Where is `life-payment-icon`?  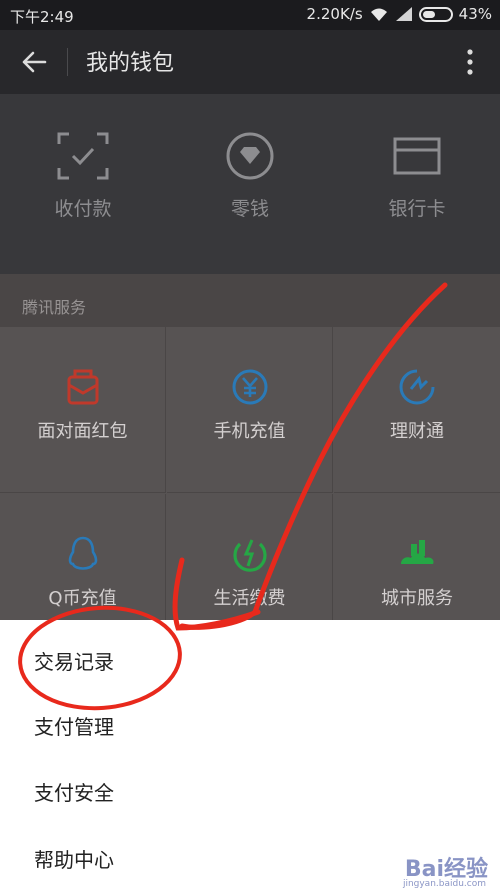 life-payment-icon is located at coordinates (249, 555).